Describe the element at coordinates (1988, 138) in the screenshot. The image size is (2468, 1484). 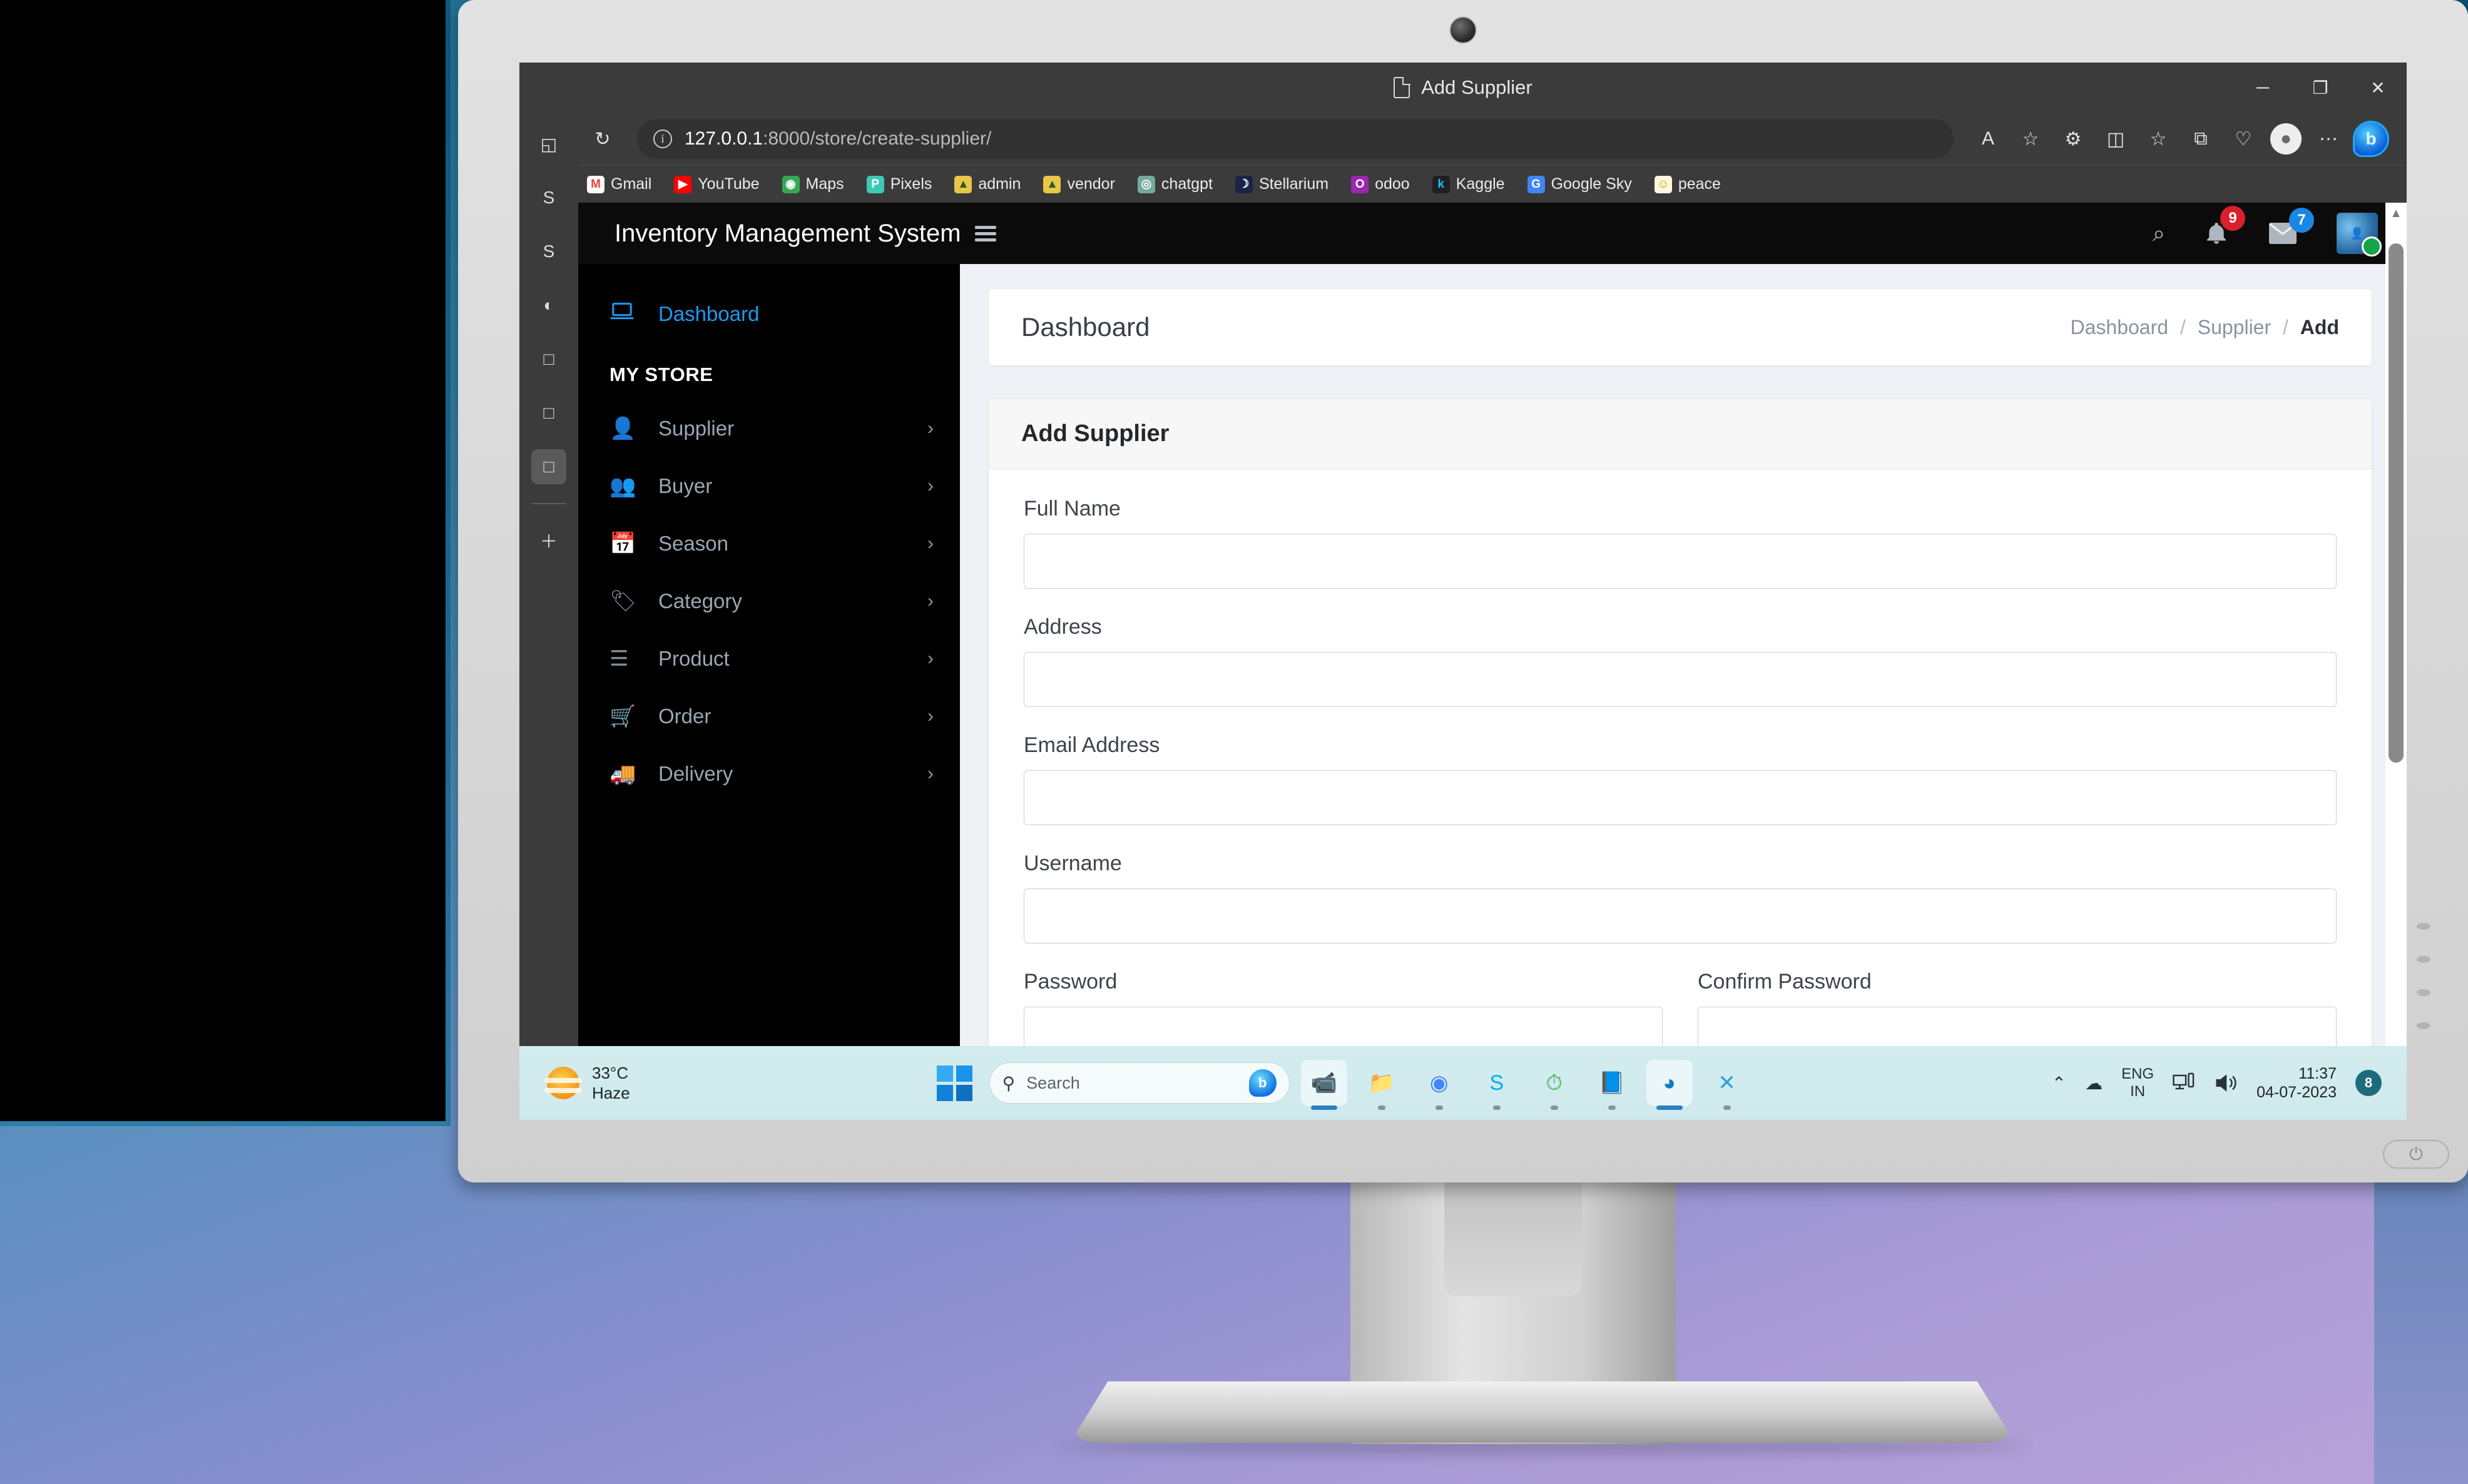
I see `read-aloud-icon: A` at that location.